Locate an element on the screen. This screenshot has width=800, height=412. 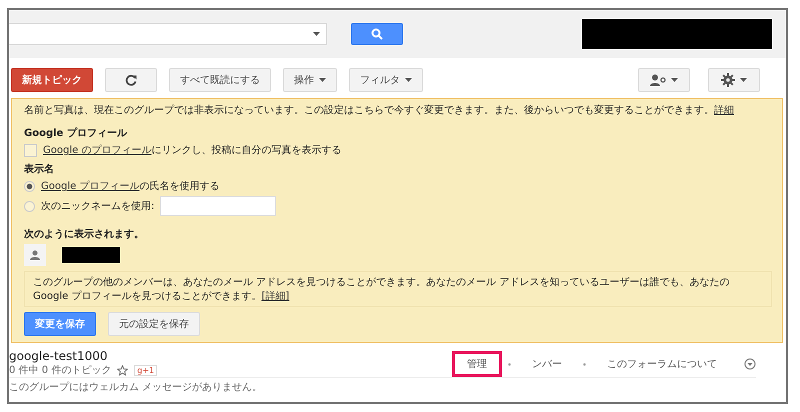
settings-button is located at coordinates (734, 80).